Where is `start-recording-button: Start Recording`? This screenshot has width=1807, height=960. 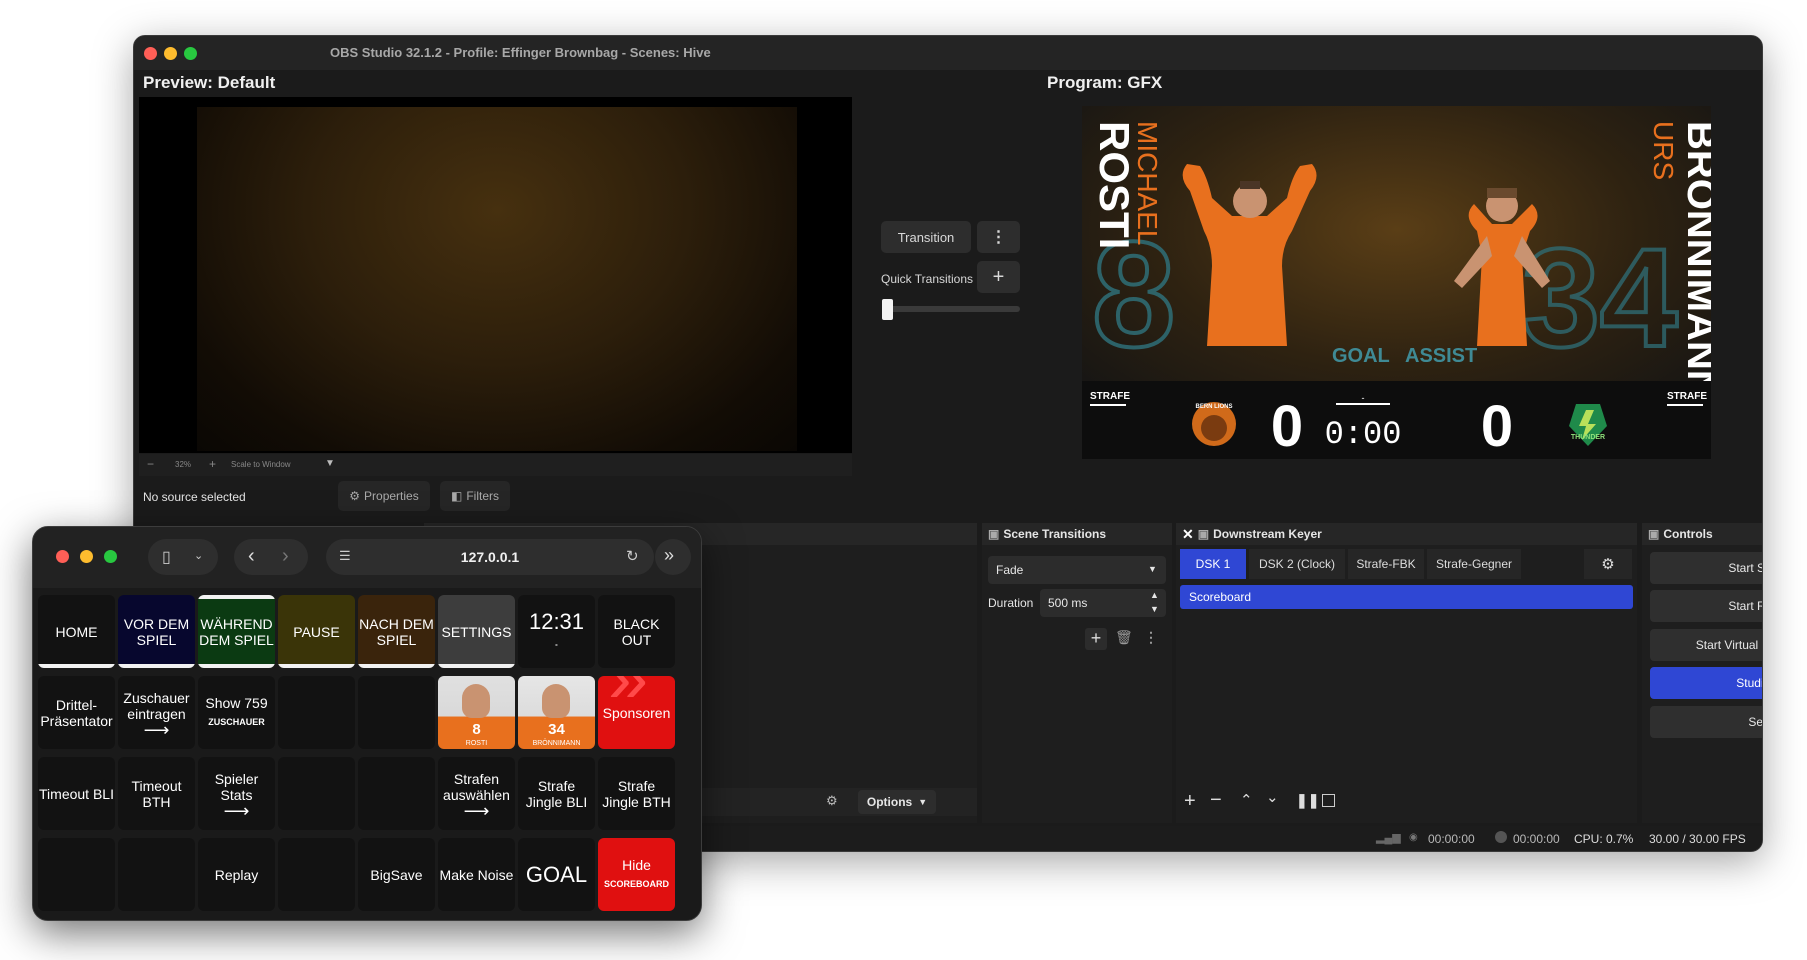
start-recording-button: Start Recording is located at coordinates (1706, 606).